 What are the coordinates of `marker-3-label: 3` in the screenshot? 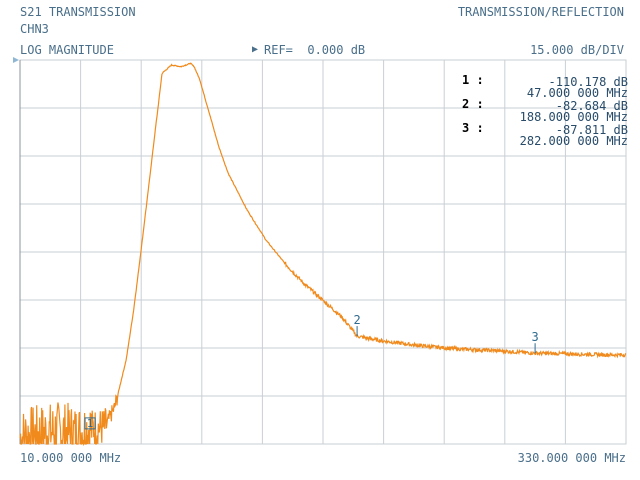 It's located at (534, 337).